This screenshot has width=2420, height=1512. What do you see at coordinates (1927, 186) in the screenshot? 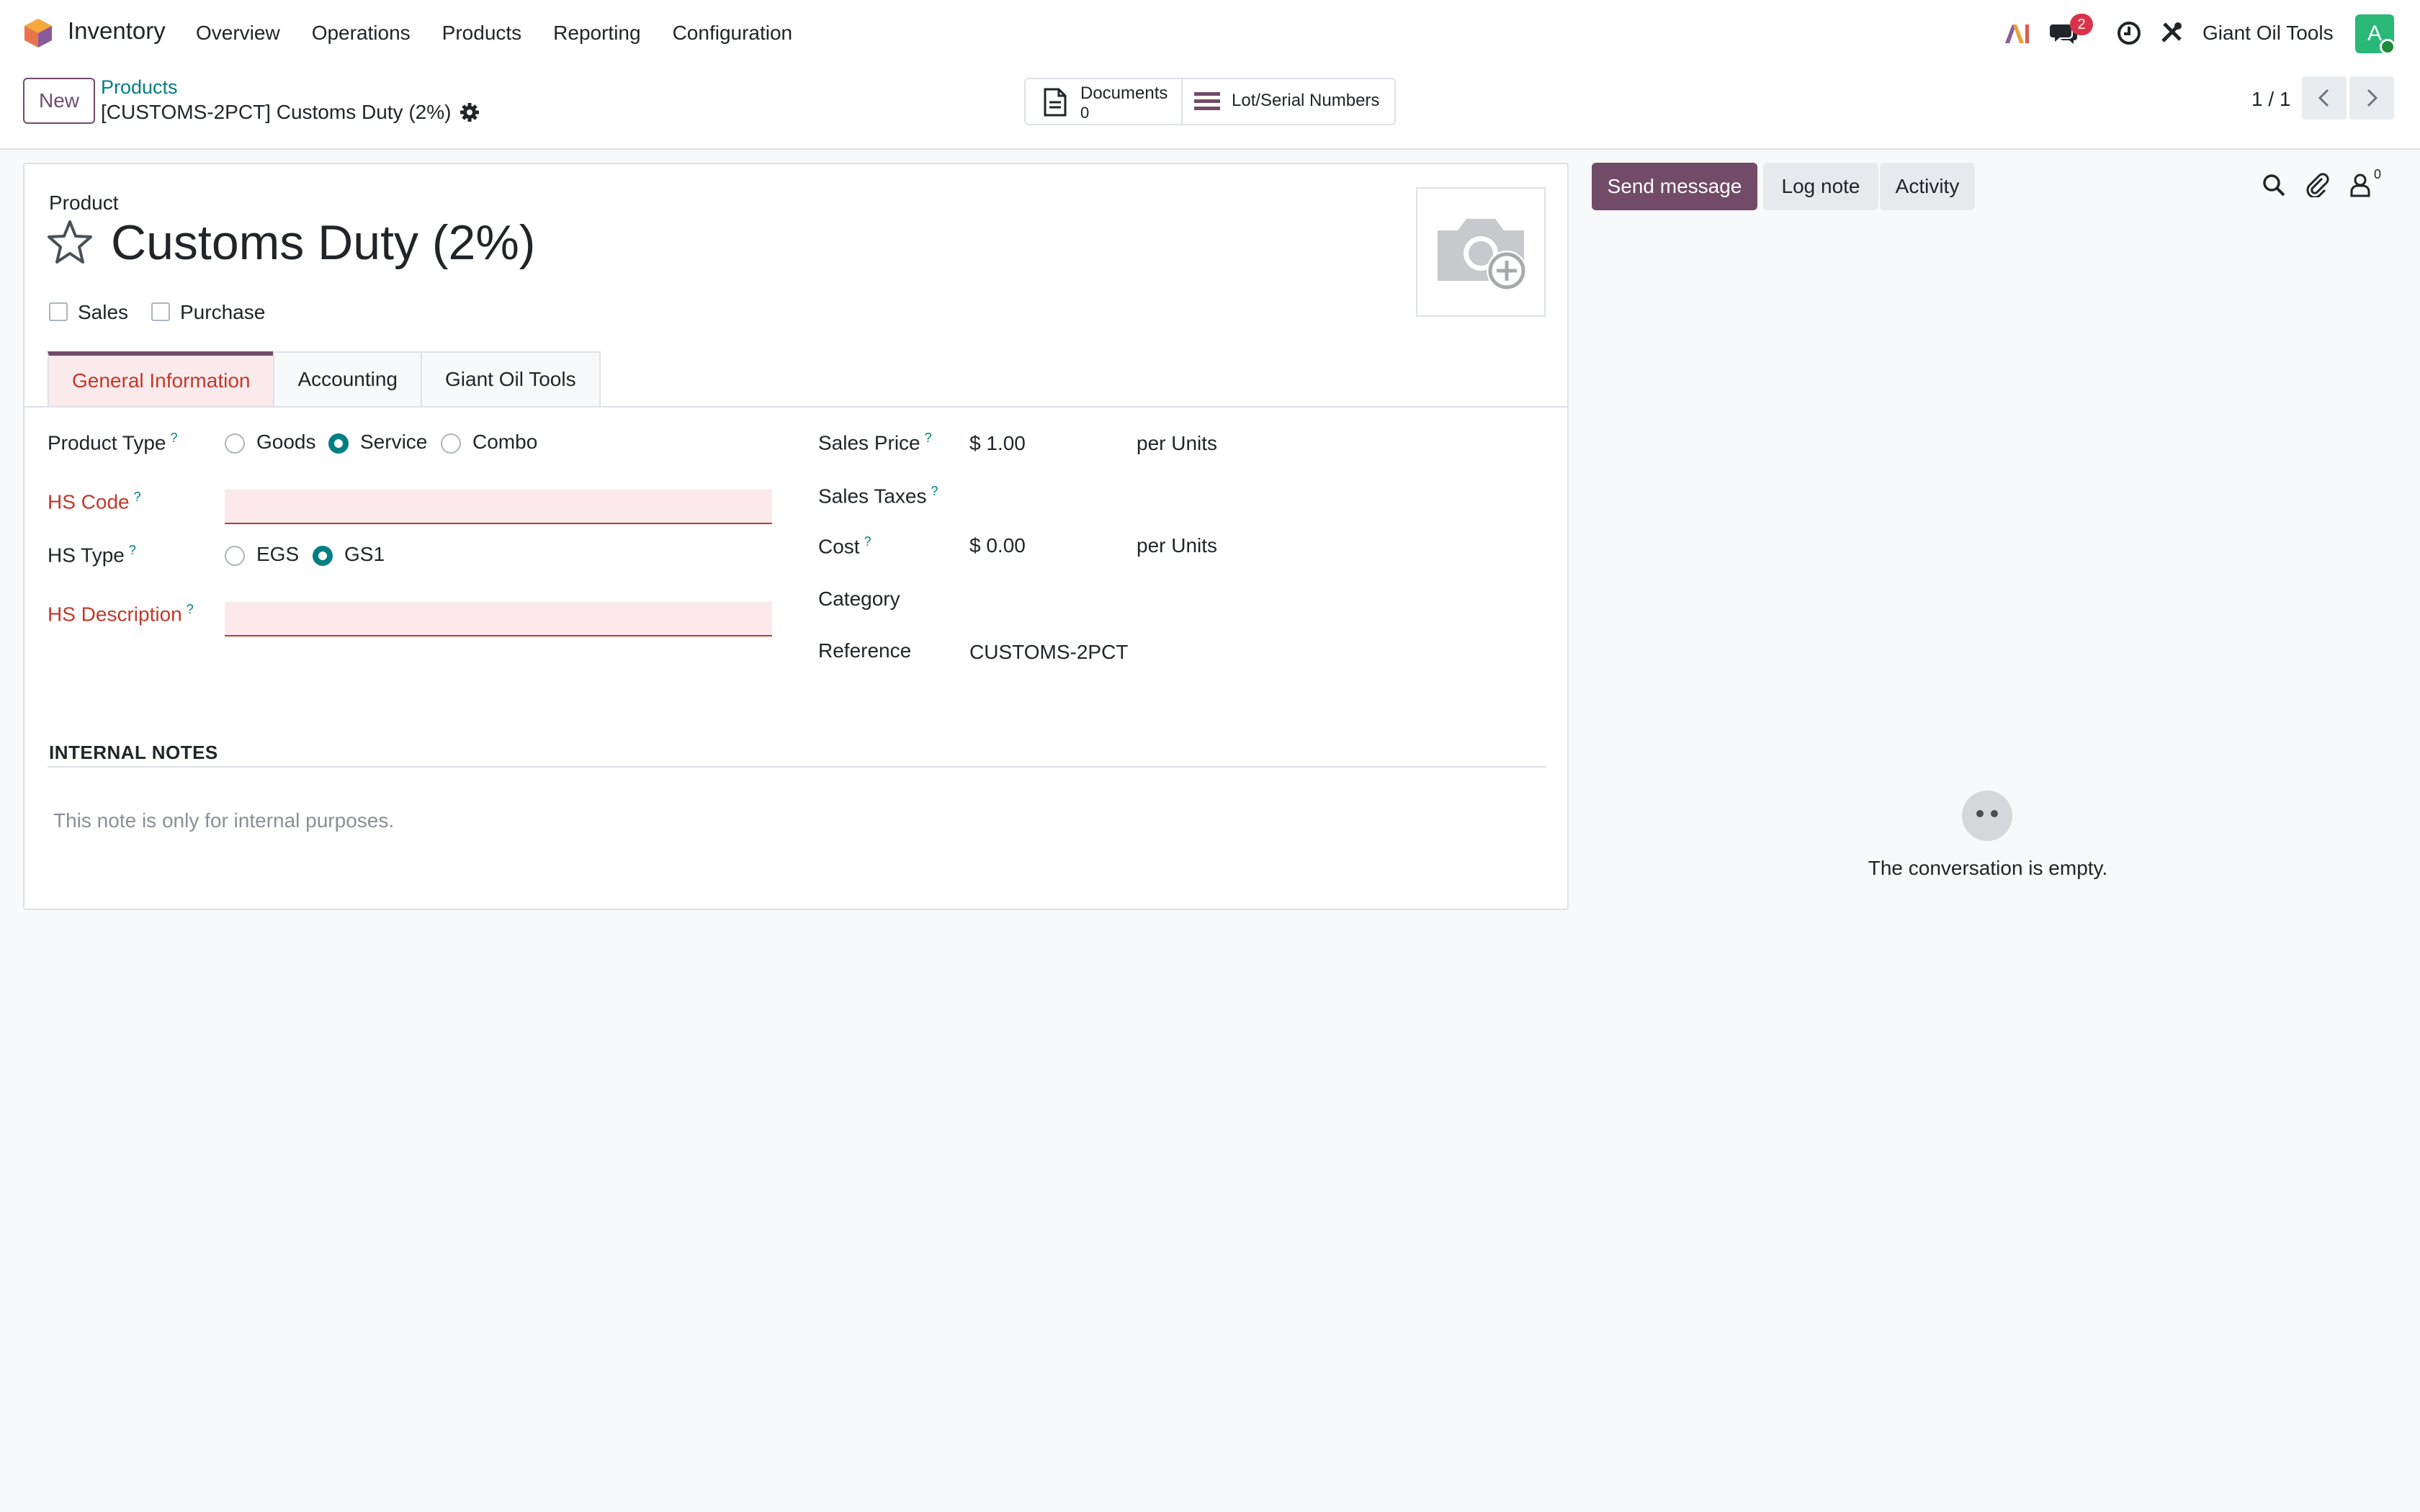
I see `activity-button: Activity` at bounding box center [1927, 186].